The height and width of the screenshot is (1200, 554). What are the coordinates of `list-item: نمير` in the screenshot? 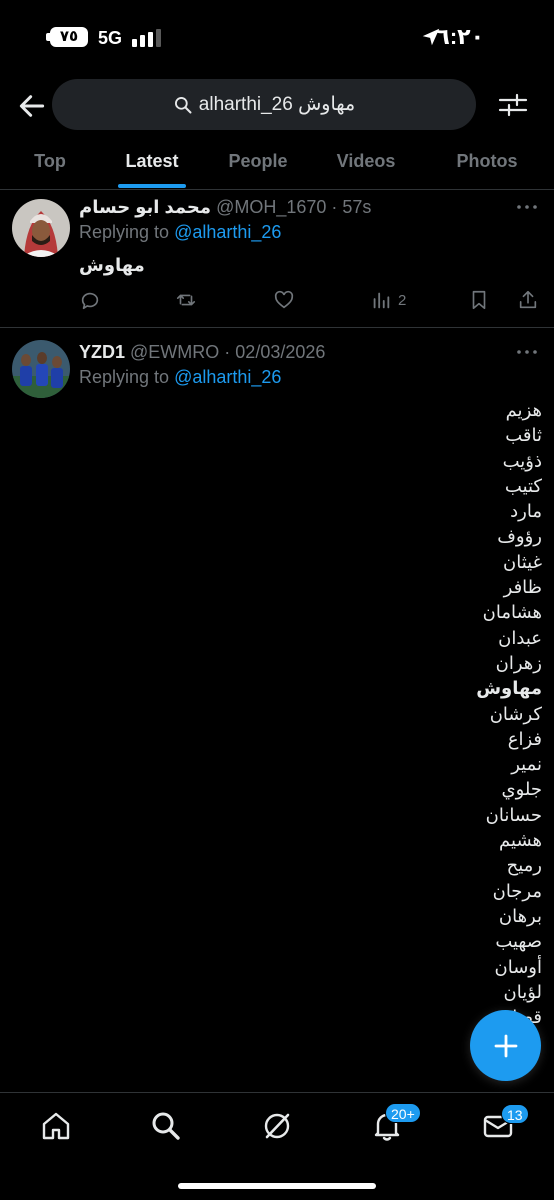 It's located at (526, 764).